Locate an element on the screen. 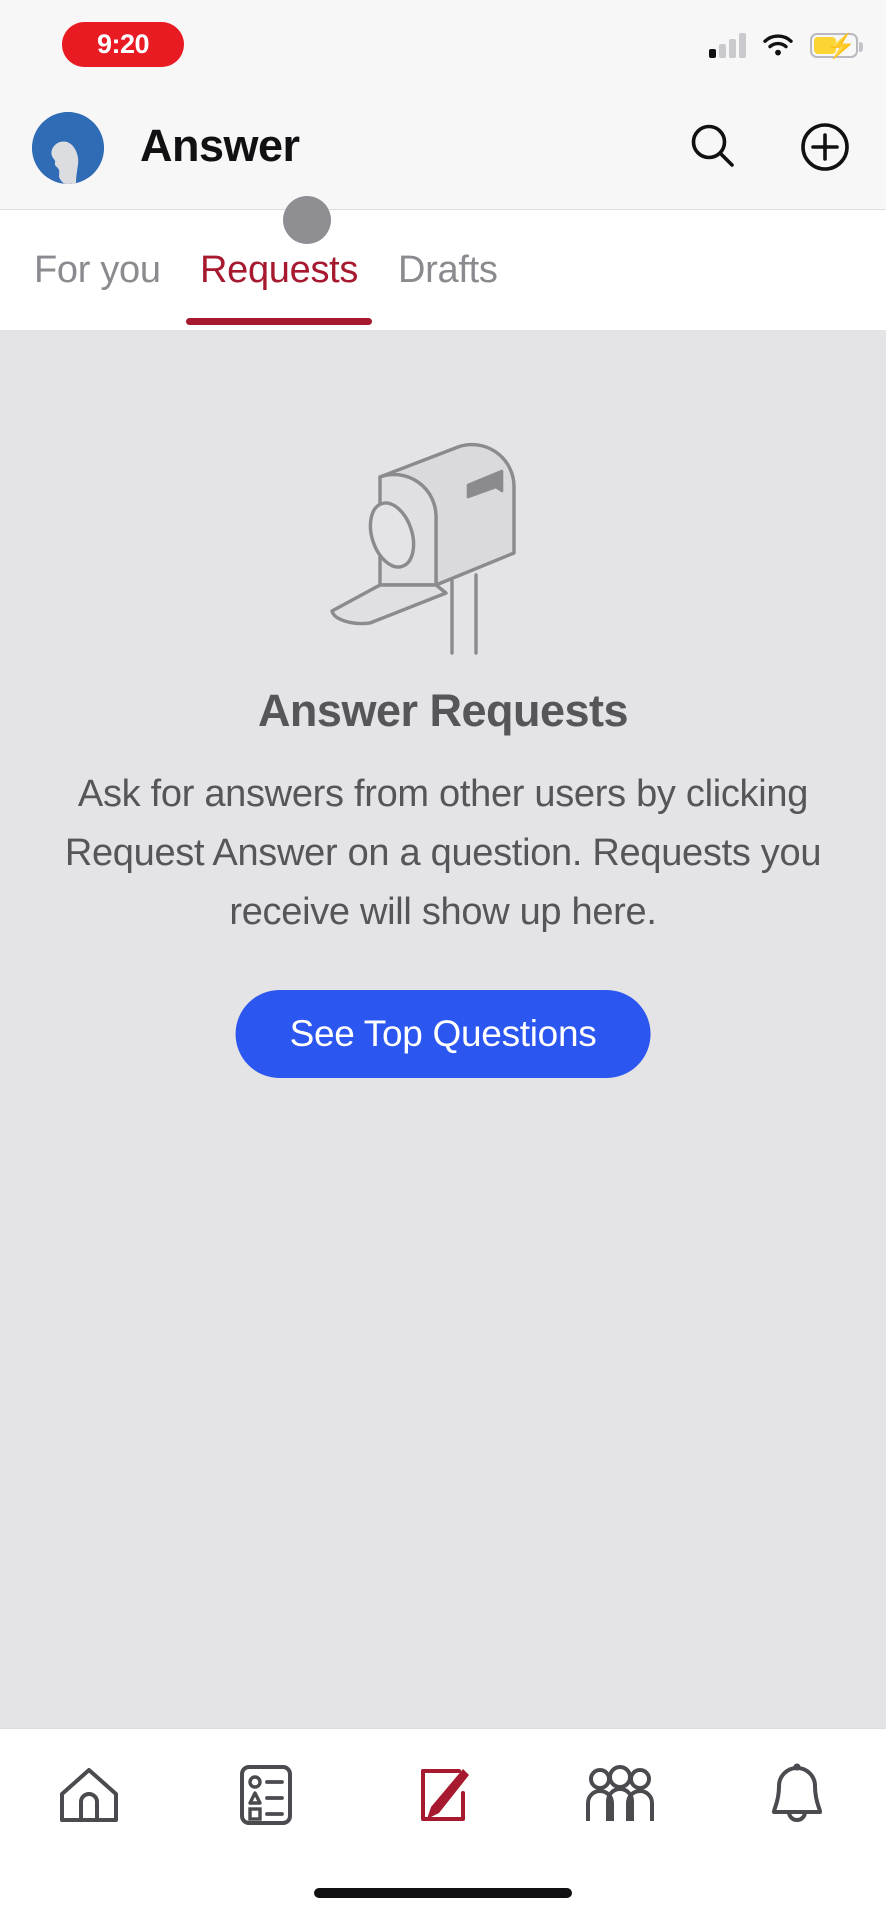 This screenshot has width=886, height=1920. nav-notifications is located at coordinates (797, 1797).